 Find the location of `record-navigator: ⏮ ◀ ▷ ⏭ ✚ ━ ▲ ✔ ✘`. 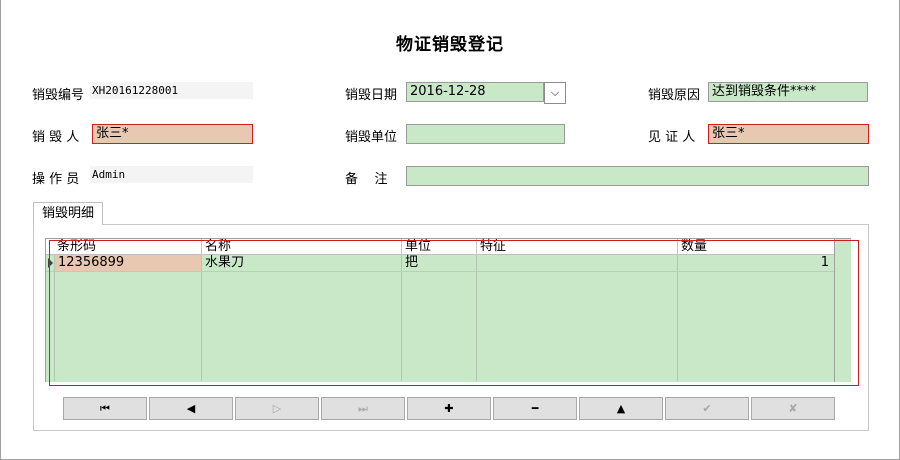

record-navigator: ⏮ ◀ ▷ ⏭ ✚ ━ ▲ ✔ ✘ is located at coordinates (449, 408).